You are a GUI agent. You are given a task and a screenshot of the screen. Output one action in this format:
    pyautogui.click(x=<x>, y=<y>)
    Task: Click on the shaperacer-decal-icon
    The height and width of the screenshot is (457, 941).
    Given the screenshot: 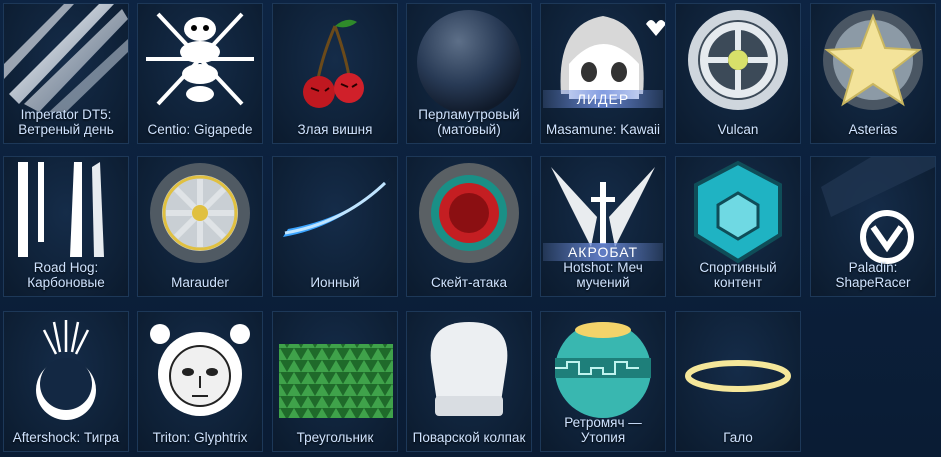 What is the action you would take?
    pyautogui.click(x=878, y=210)
    